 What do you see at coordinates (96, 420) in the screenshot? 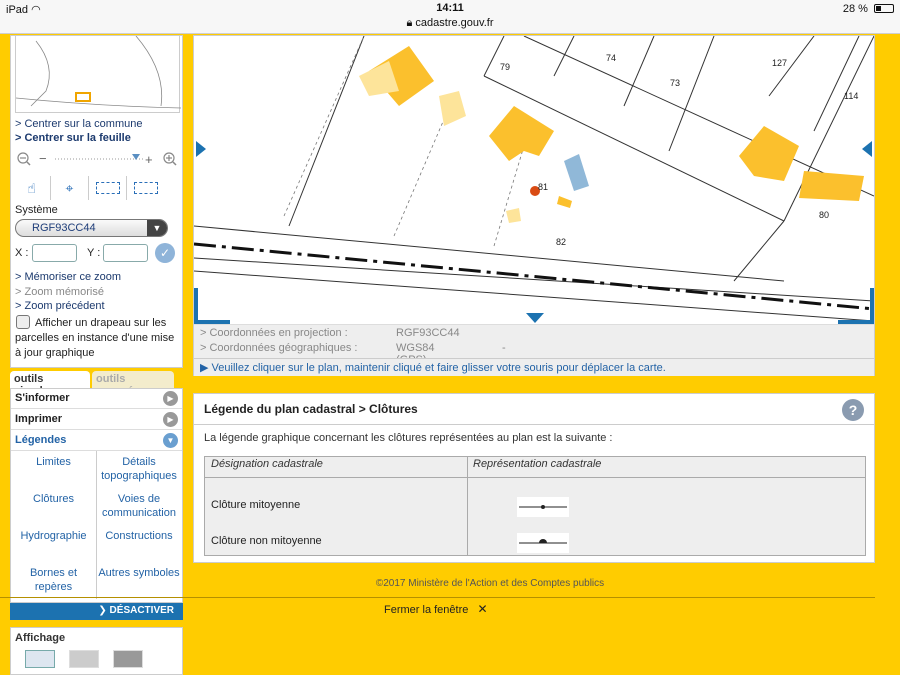
I see `imprimer-row: Imprimer ▶` at bounding box center [96, 420].